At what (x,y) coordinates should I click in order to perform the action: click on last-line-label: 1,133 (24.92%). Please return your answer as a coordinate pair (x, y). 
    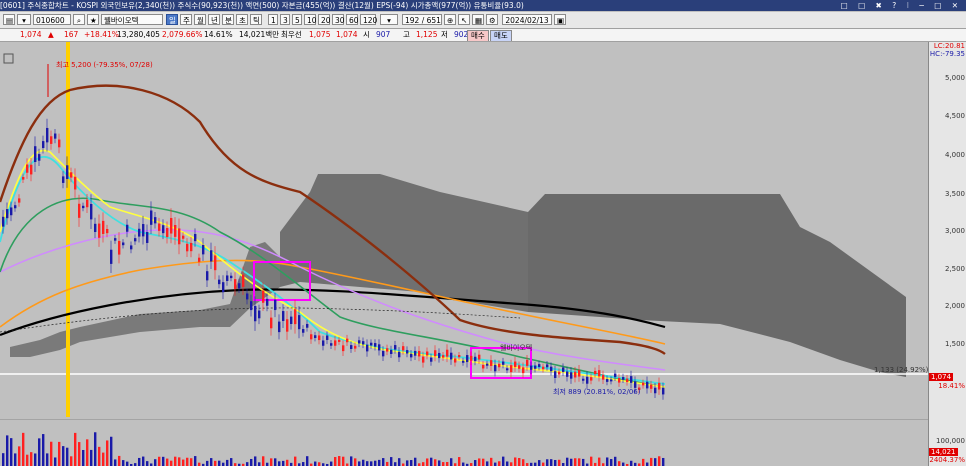
    Looking at the image, I should click on (901, 370).